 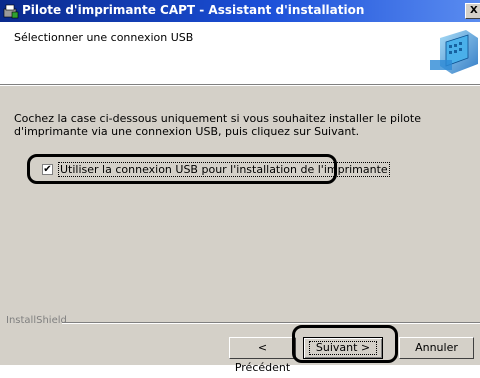 I want to click on usb-connection-checkbox: ✔, so click(x=47, y=169).